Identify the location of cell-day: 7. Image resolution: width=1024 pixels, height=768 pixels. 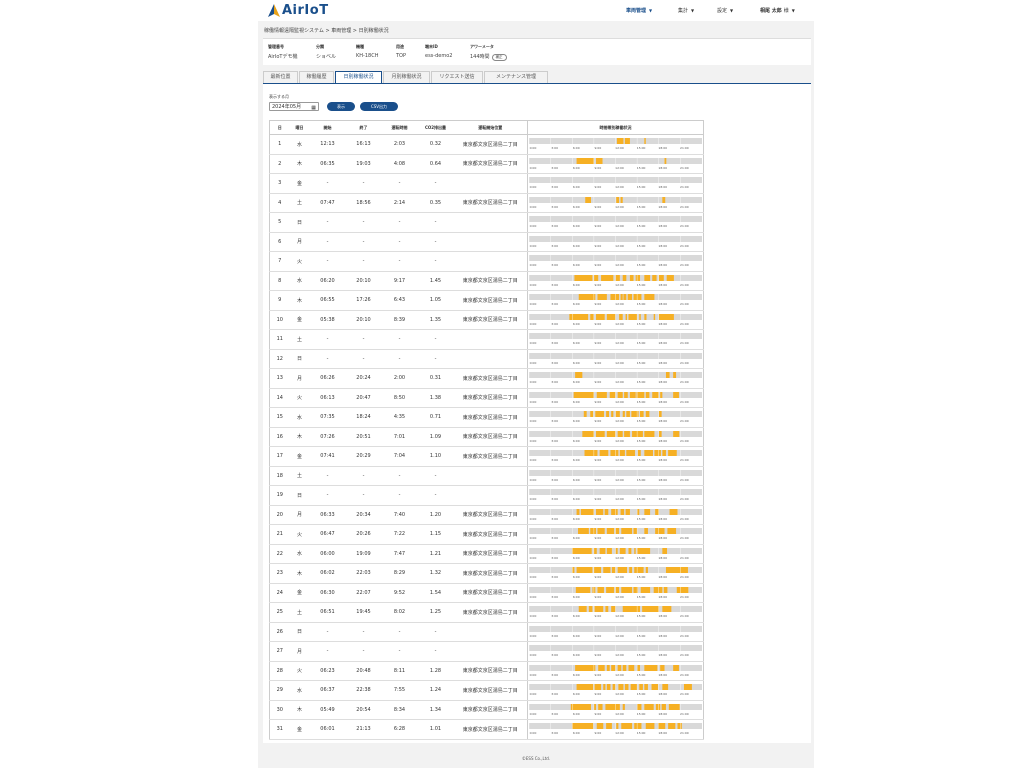
(279, 261).